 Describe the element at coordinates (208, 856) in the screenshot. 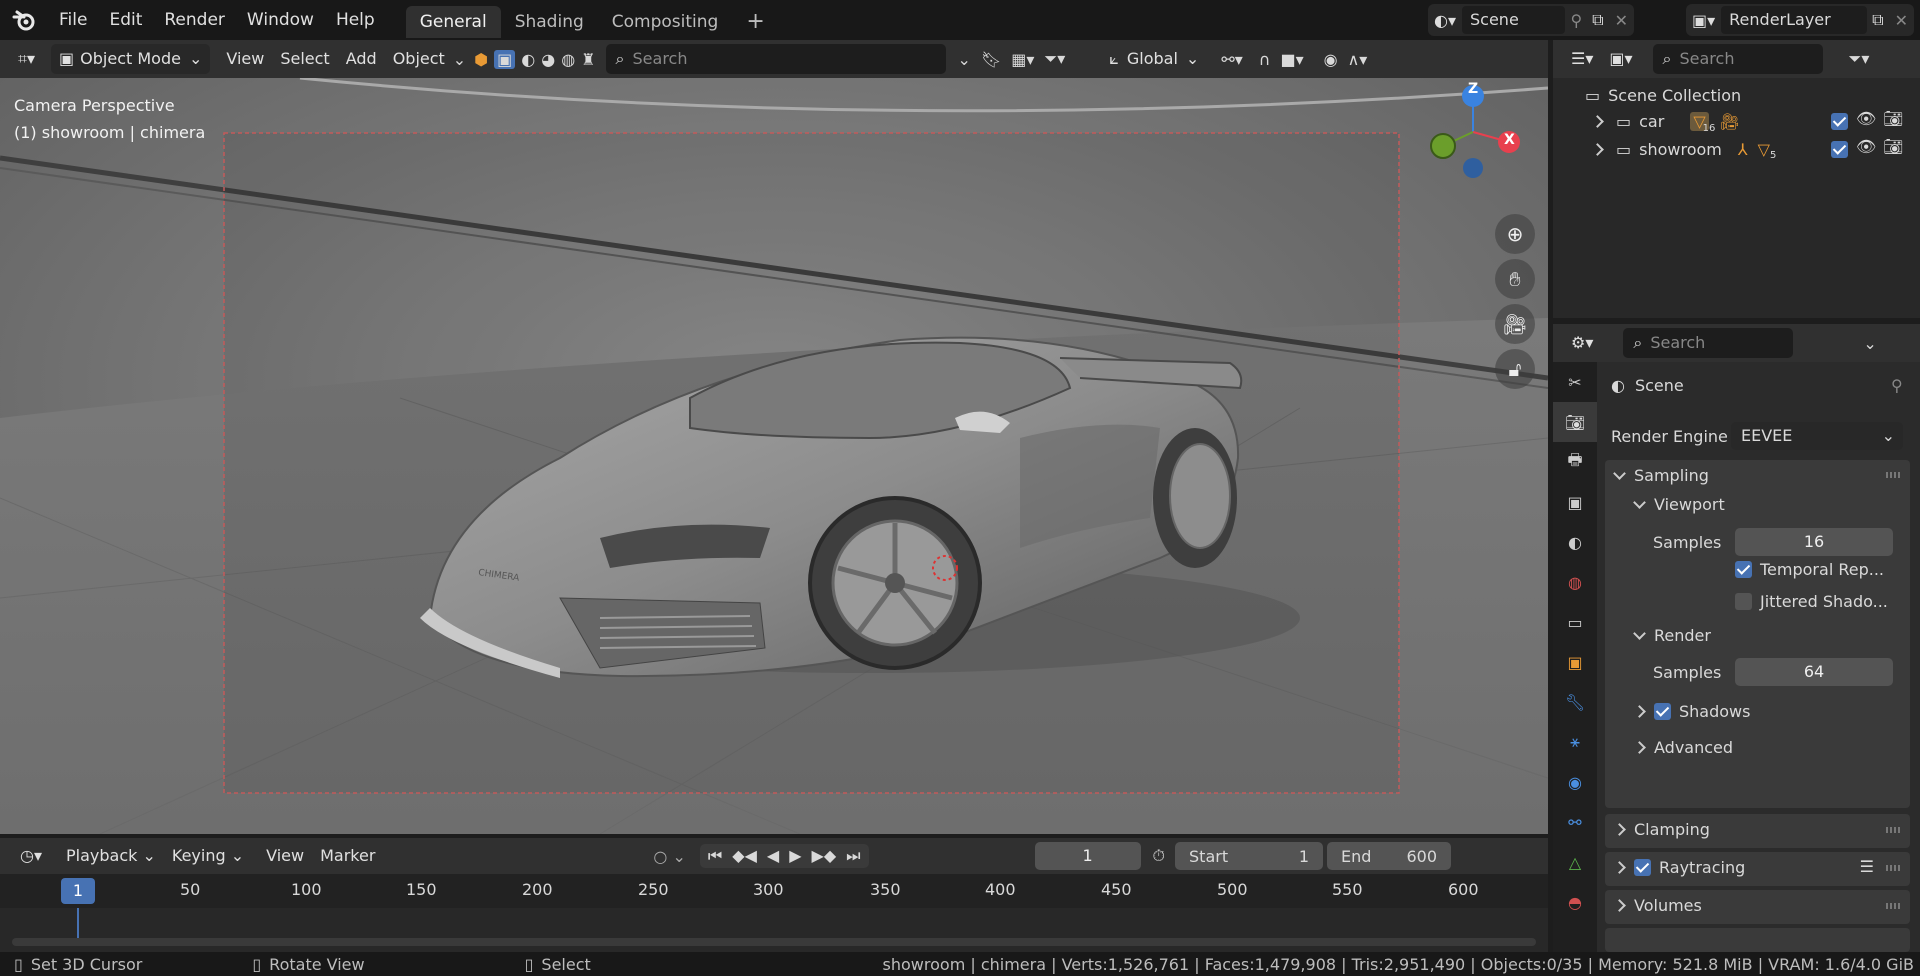

I see `menu-keying: Keying ⌄` at that location.